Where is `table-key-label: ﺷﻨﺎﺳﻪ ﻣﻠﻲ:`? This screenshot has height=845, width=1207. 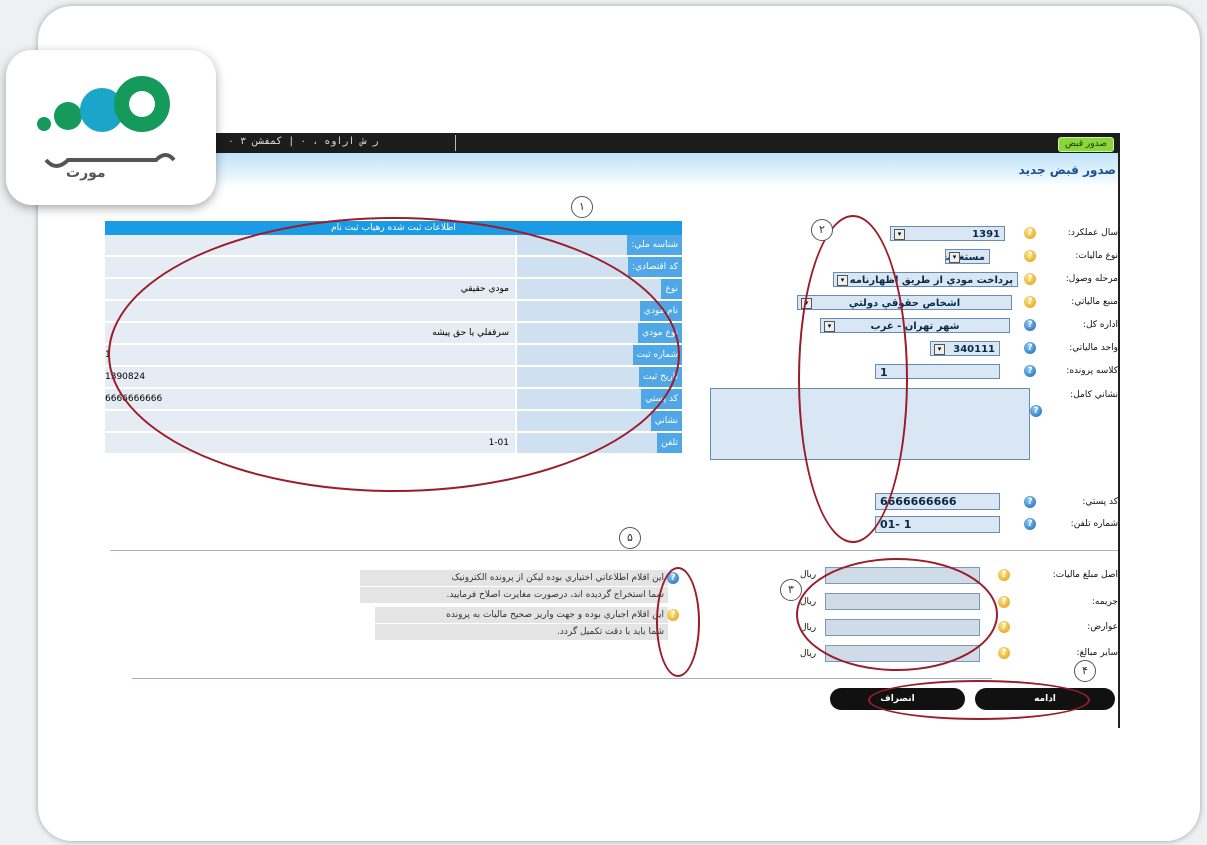
table-key-label: ﺷﻨﺎﺳﻪ ﻣﻠﻲ: is located at coordinates (654, 245).